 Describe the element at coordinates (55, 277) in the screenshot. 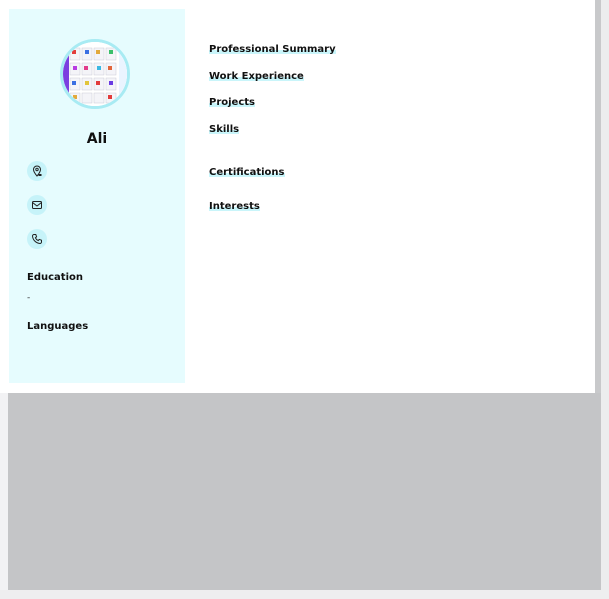

I see `education-heading: Education` at that location.